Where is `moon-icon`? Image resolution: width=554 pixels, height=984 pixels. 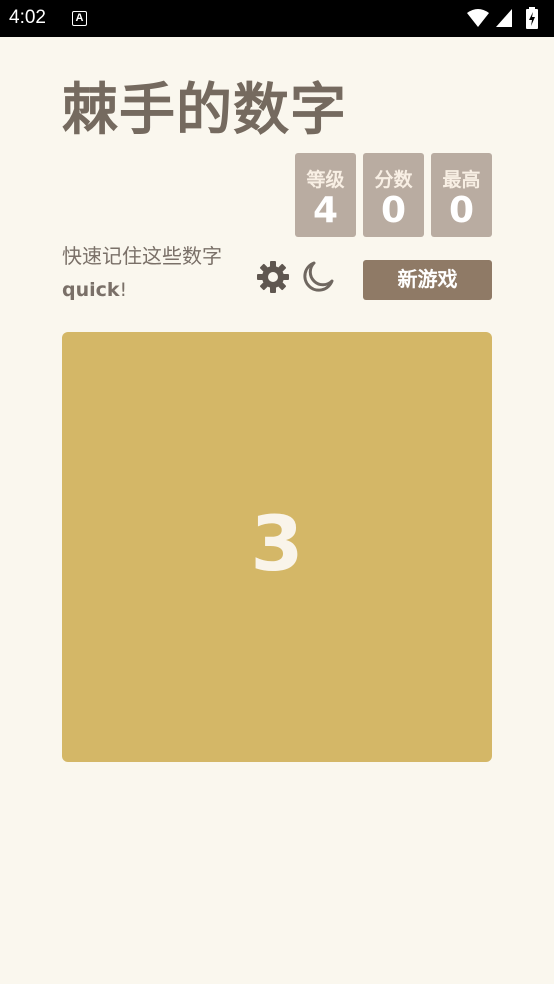 moon-icon is located at coordinates (318, 277).